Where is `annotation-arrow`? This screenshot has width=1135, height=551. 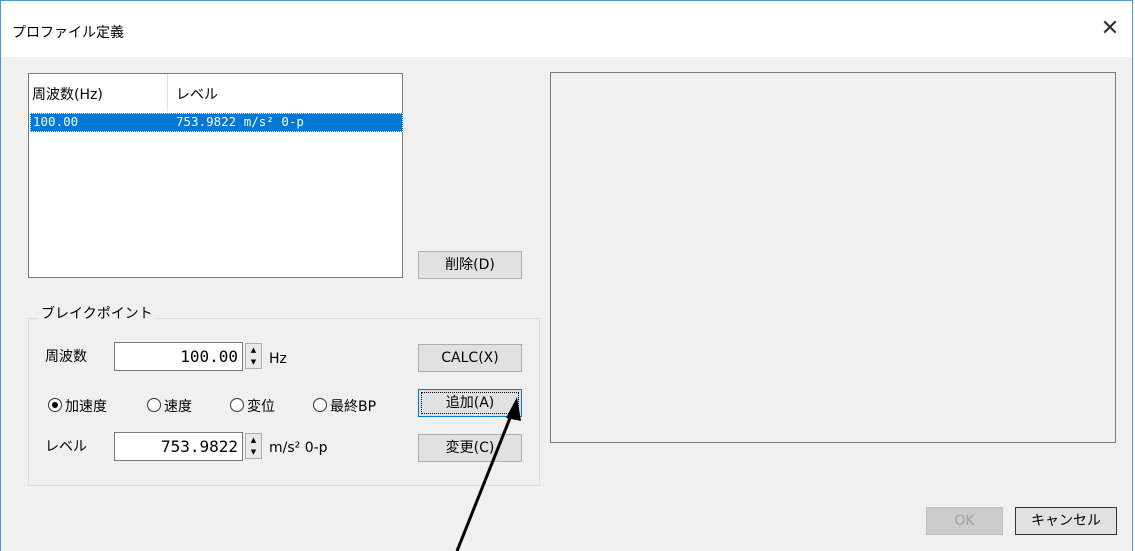
annotation-arrow is located at coordinates (488, 474).